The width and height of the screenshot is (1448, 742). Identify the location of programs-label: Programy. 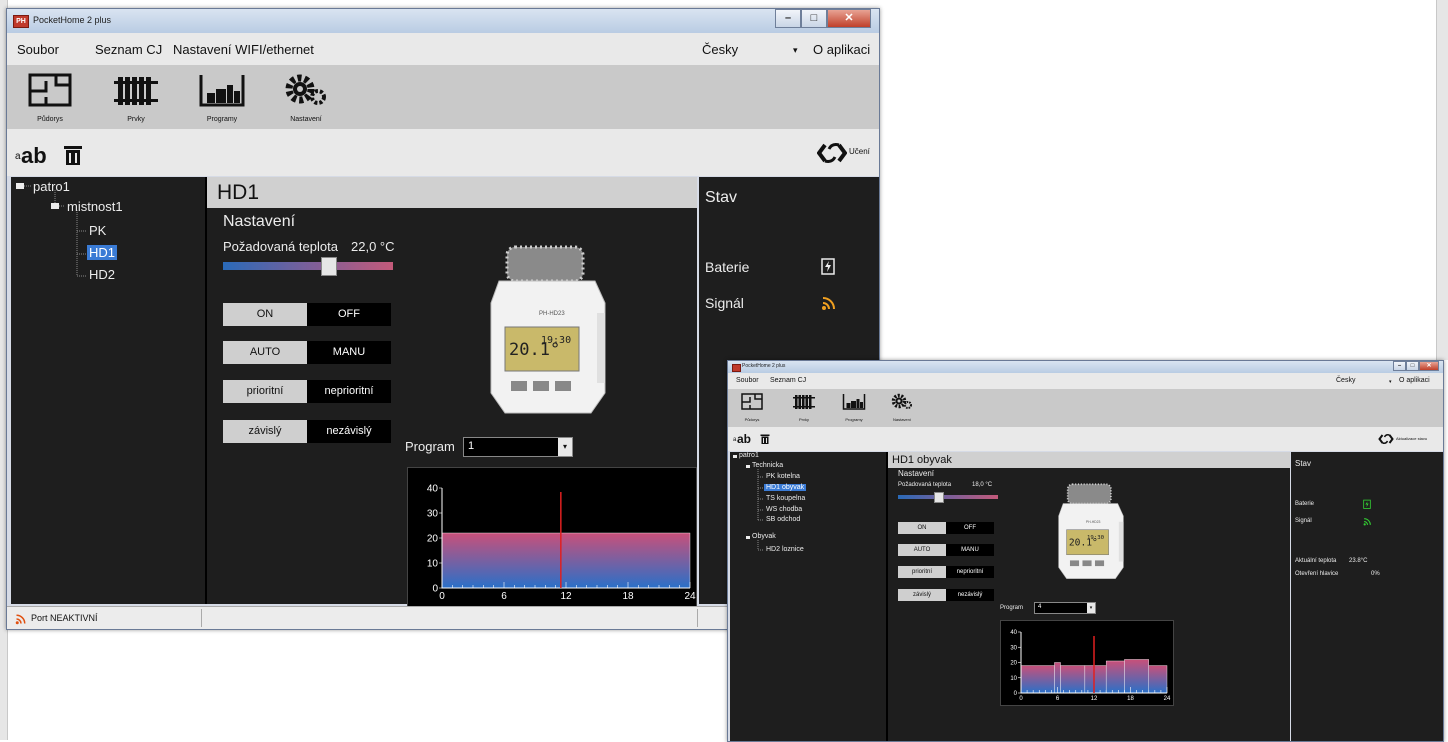
(854, 419).